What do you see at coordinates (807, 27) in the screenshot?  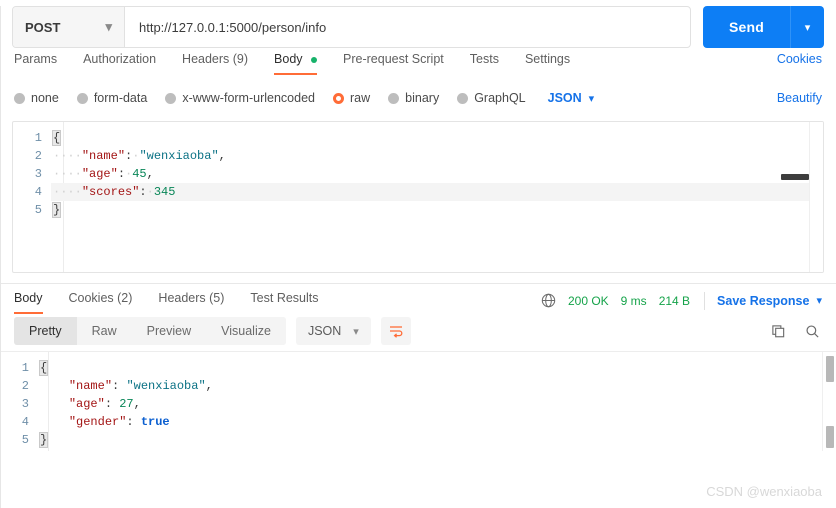 I see `send-options-button: ▾` at bounding box center [807, 27].